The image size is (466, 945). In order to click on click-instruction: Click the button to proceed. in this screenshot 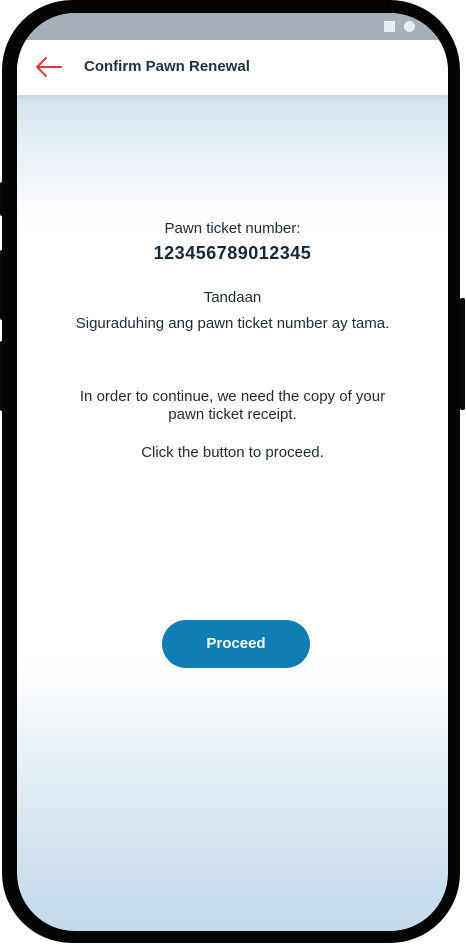, I will do `click(232, 452)`.